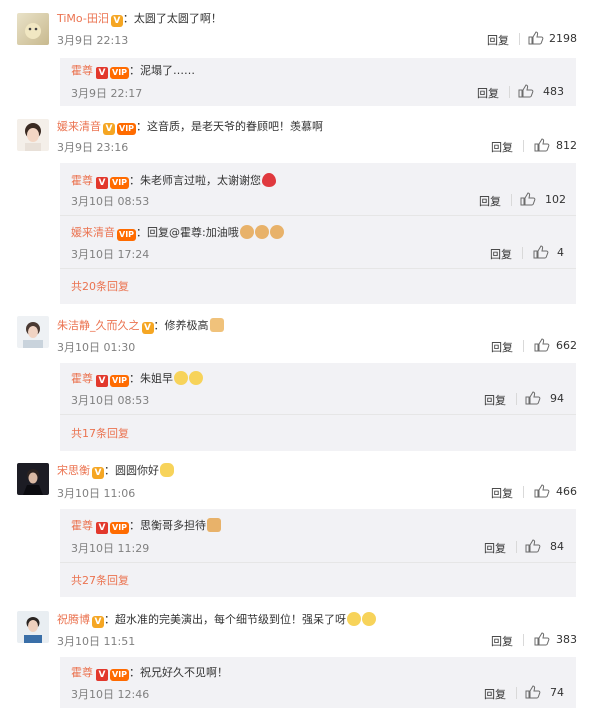 This screenshot has width=595, height=708. Describe the element at coordinates (369, 619) in the screenshot. I see `surprised-face-icon` at that location.